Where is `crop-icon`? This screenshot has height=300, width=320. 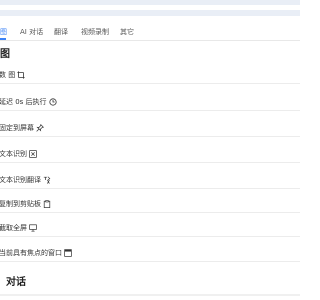 crop-icon is located at coordinates (21, 75).